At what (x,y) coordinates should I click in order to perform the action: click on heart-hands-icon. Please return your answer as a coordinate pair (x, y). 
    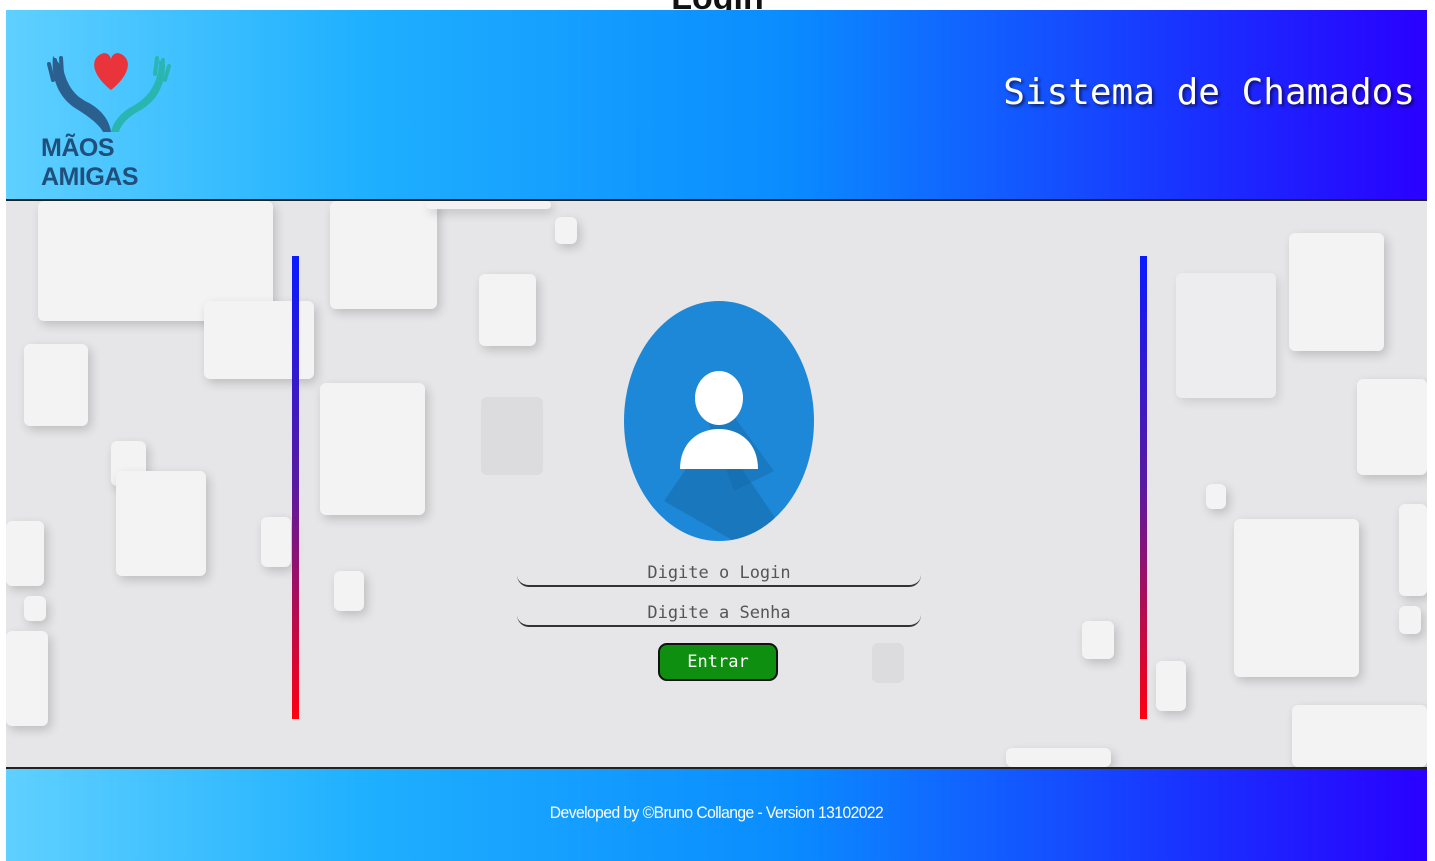
    Looking at the image, I should click on (109, 92).